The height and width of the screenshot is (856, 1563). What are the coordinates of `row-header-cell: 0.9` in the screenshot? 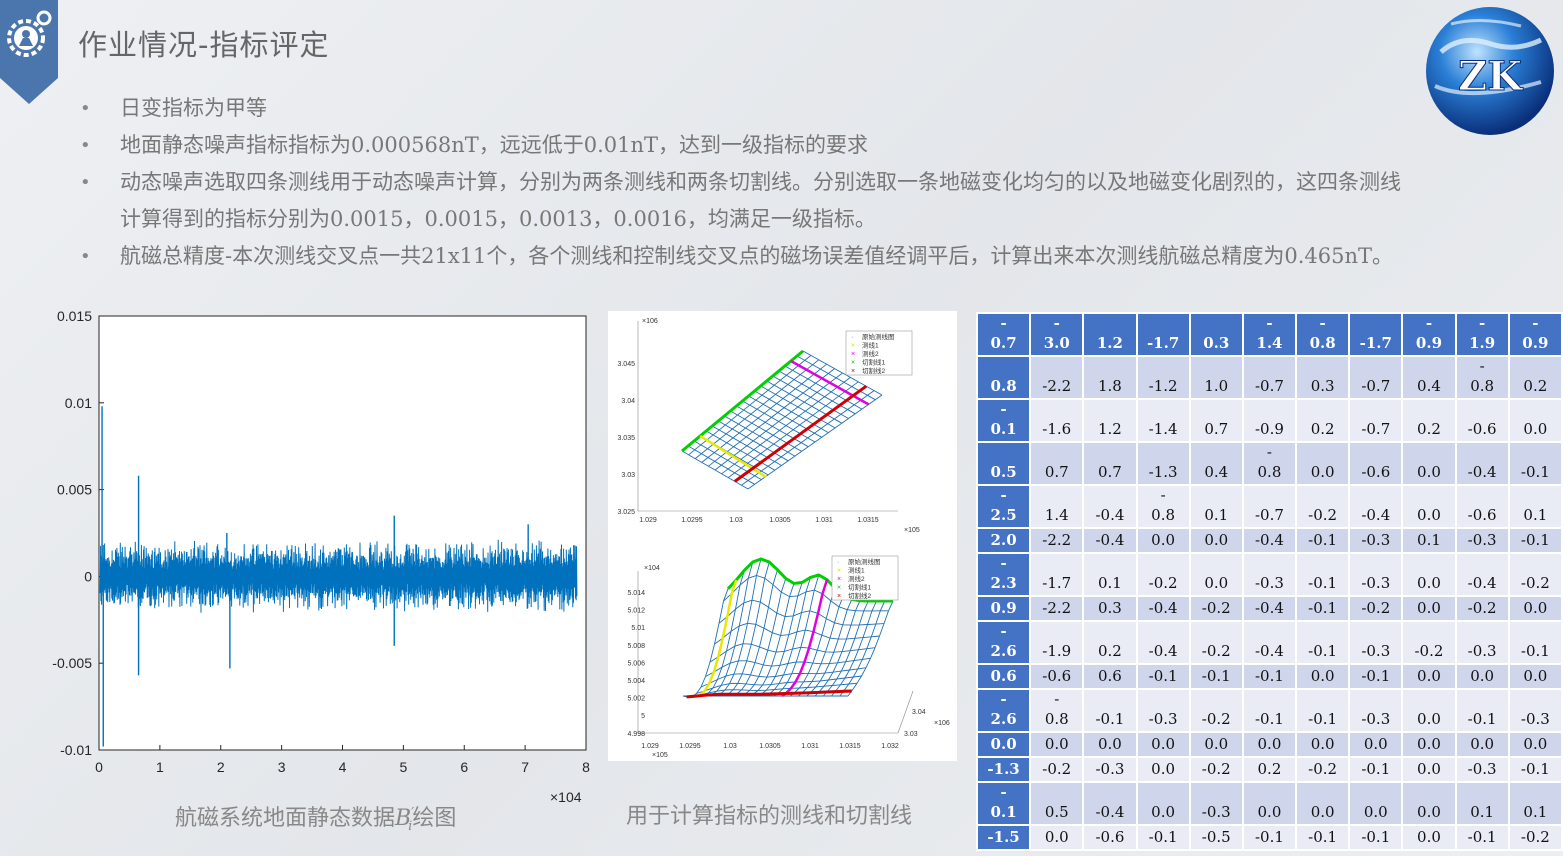 It's located at (1004, 608).